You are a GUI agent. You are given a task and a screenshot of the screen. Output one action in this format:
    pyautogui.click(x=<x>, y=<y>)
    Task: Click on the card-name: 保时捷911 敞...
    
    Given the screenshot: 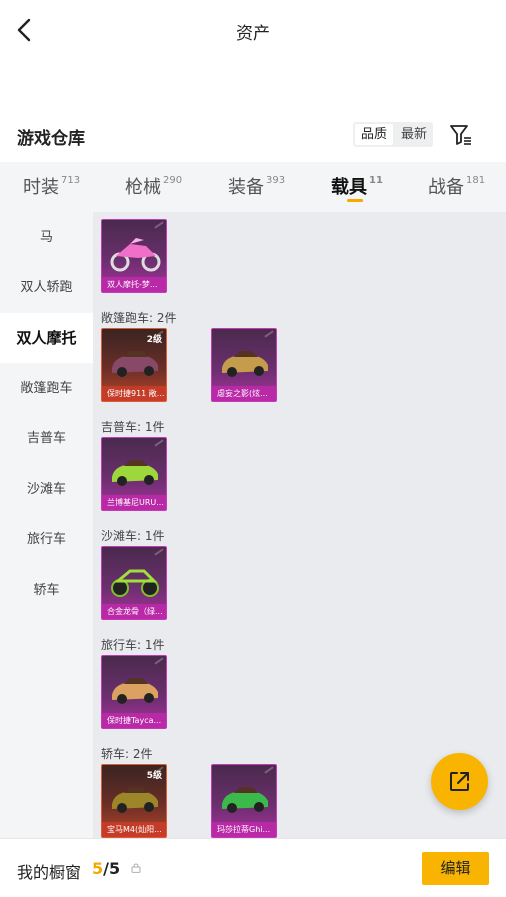 What is the action you would take?
    pyautogui.click(x=134, y=393)
    